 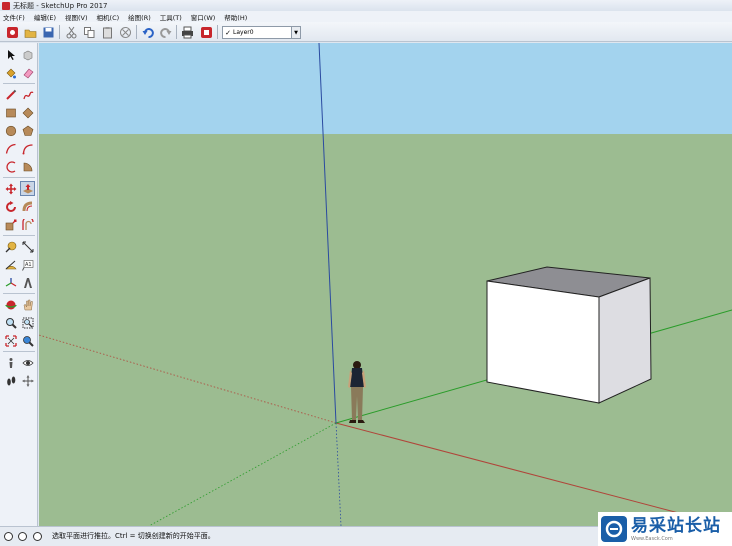 What do you see at coordinates (89, 32) in the screenshot?
I see `copy-button` at bounding box center [89, 32].